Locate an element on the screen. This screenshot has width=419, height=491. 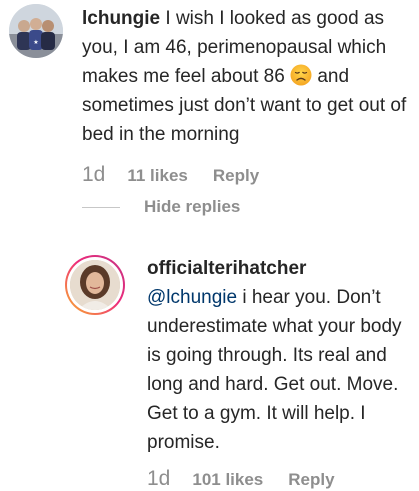
mention-link: @lchungie is located at coordinates (192, 297).